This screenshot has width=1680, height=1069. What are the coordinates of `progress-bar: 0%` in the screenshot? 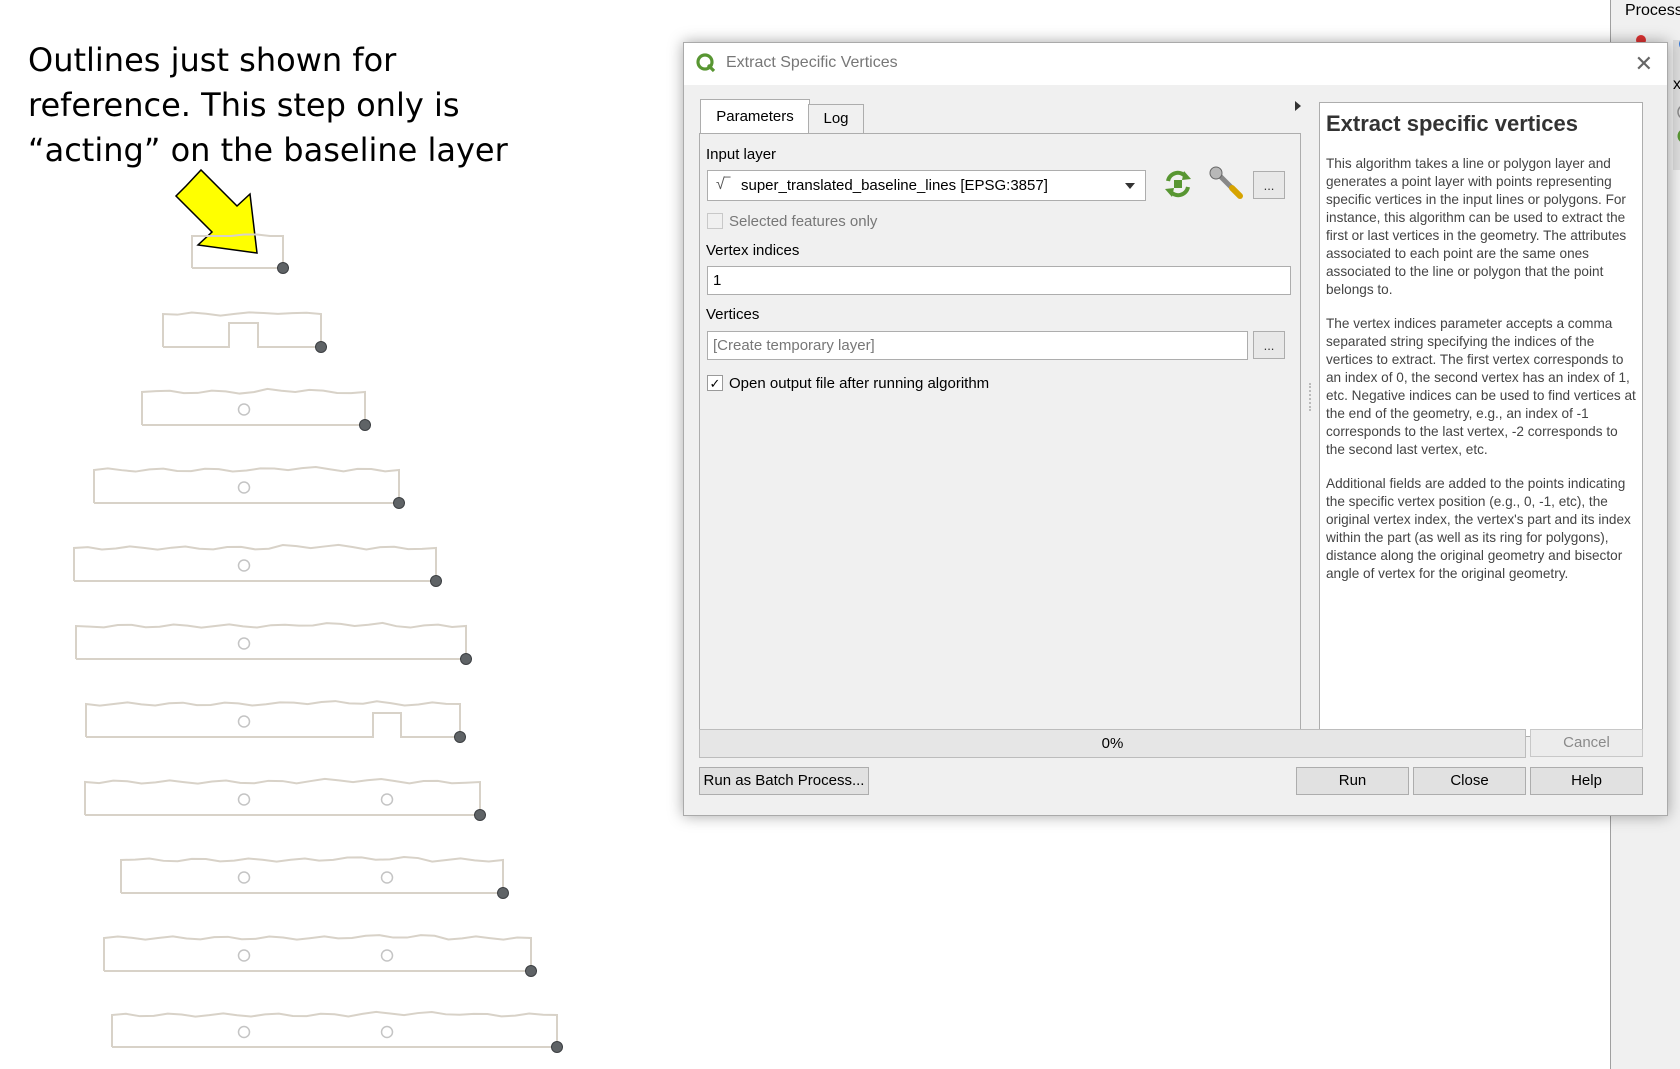 It's located at (1112, 743).